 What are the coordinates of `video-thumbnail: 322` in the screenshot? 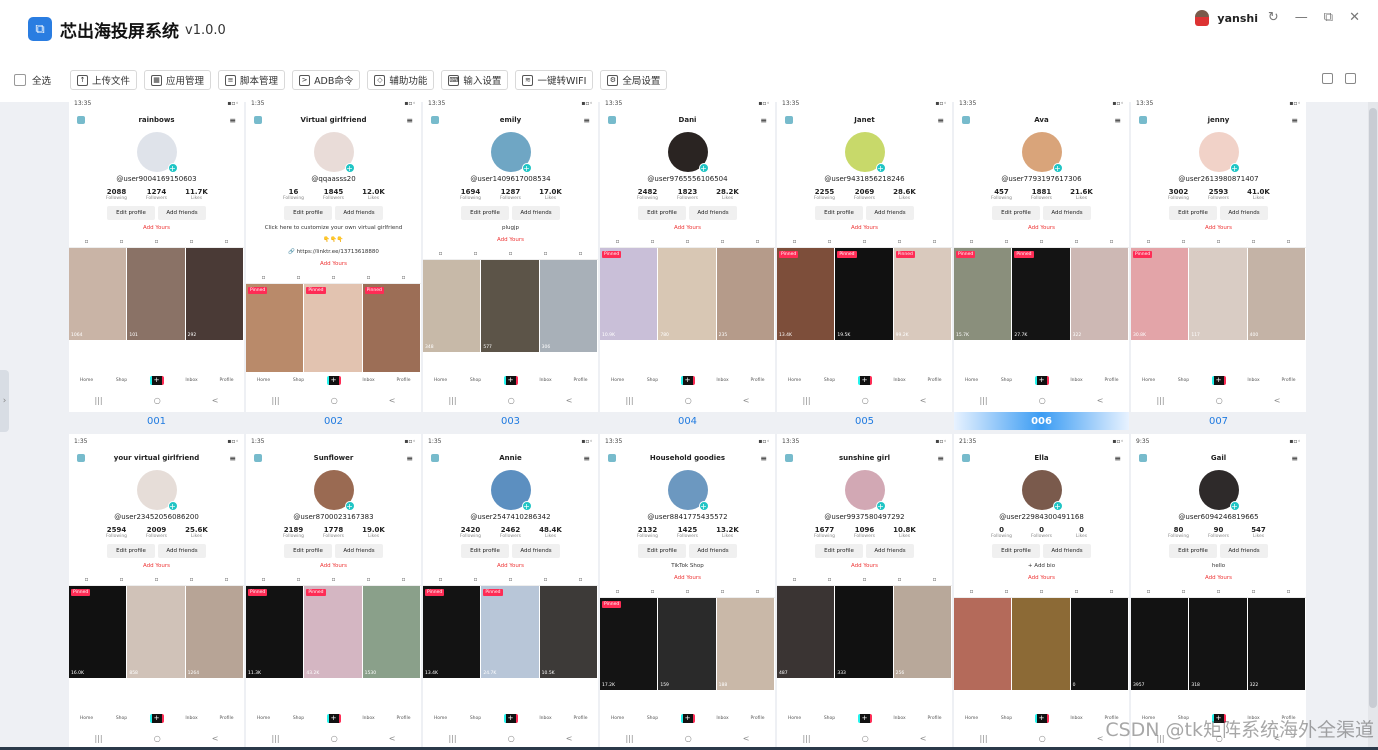 It's located at (1276, 644).